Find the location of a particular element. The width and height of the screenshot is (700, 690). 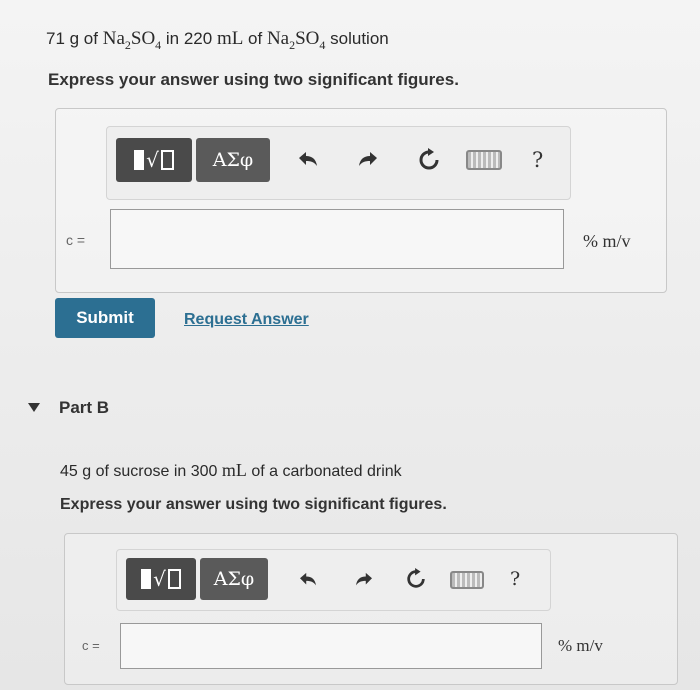

submit-button: Submit is located at coordinates (105, 318).